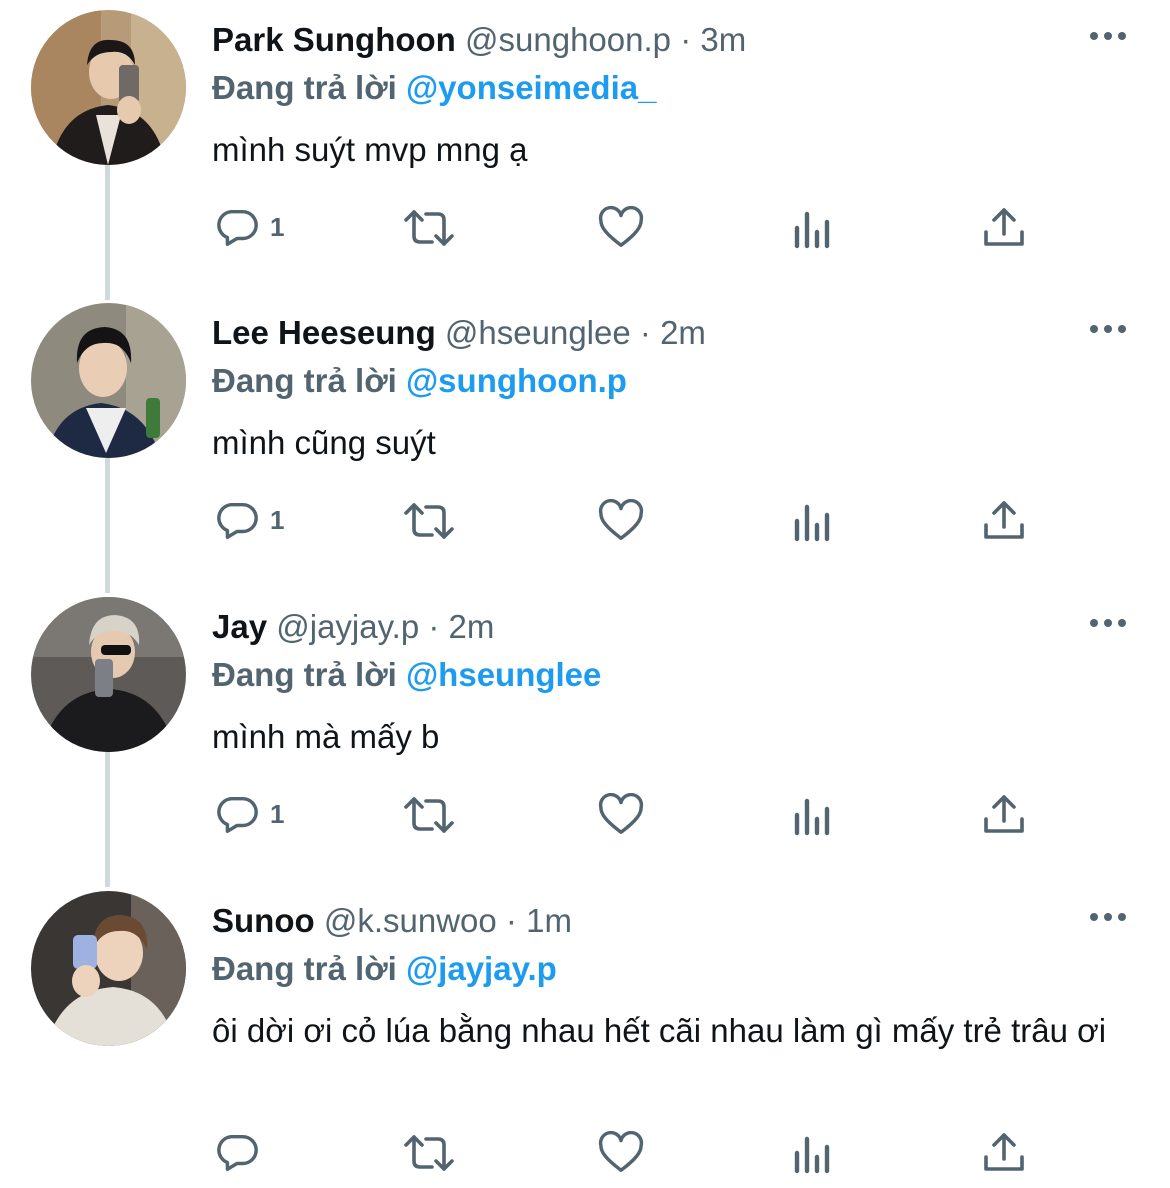 The height and width of the screenshot is (1188, 1170). What do you see at coordinates (239, 626) in the screenshot?
I see `display-name: Jay` at bounding box center [239, 626].